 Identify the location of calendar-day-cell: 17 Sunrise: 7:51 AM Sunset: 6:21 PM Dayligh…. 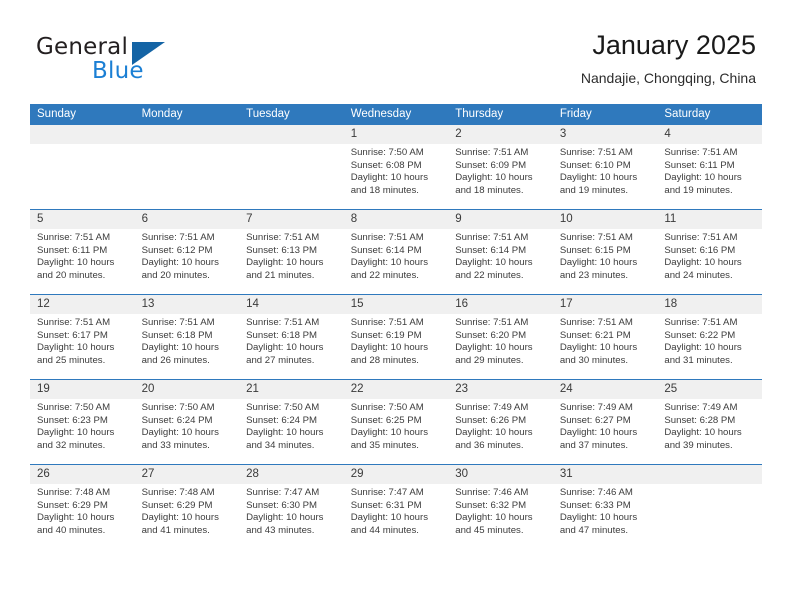
(605, 337).